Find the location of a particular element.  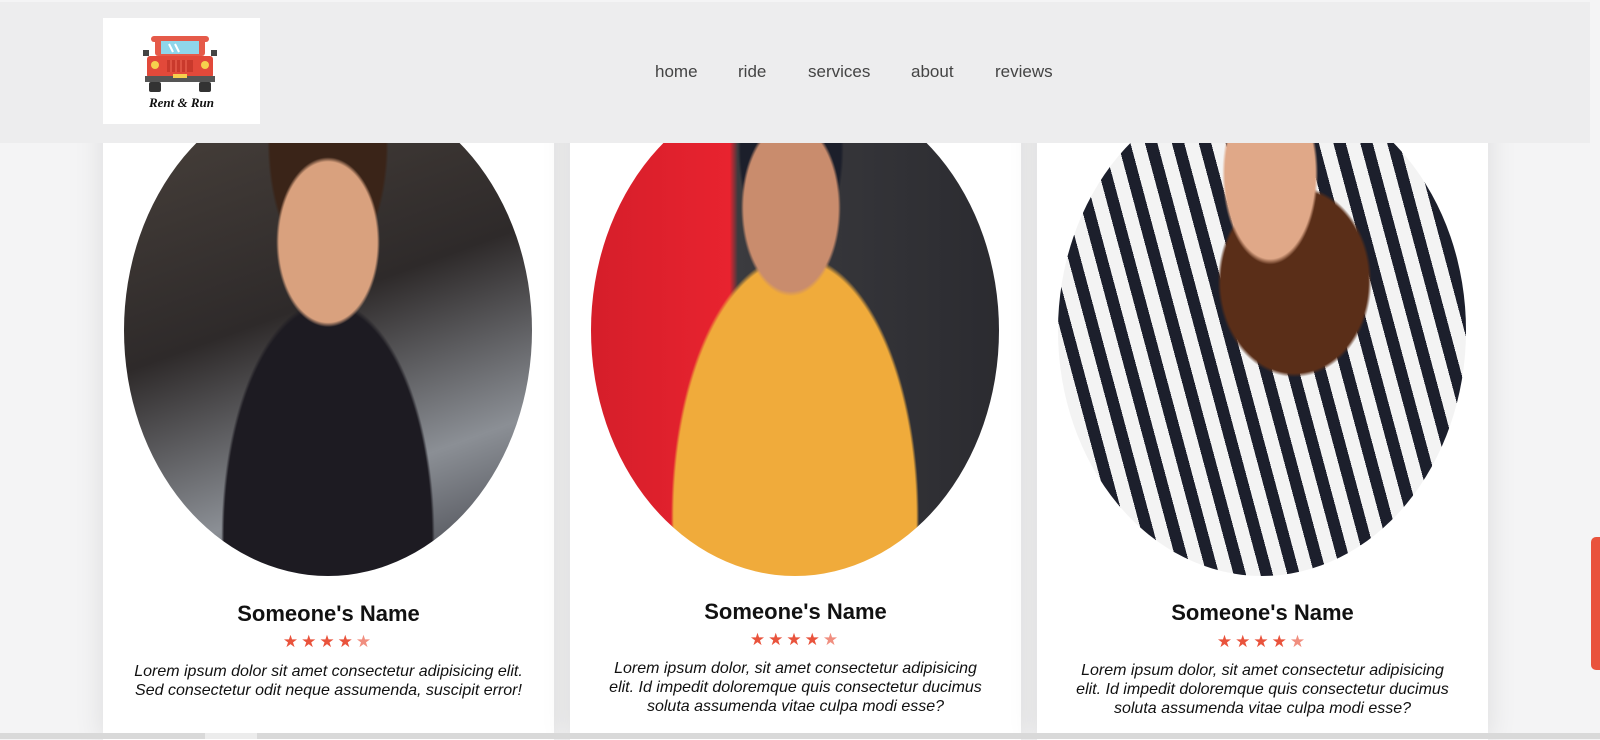

scrollbar-thumb is located at coordinates (231, 736).